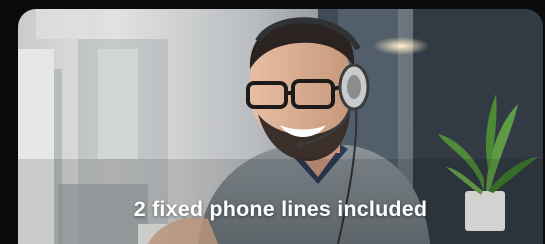 This screenshot has height=244, width=545. Describe the element at coordinates (280, 209) in the screenshot. I see `hero-caption: 2 fixed phone lines included` at that location.